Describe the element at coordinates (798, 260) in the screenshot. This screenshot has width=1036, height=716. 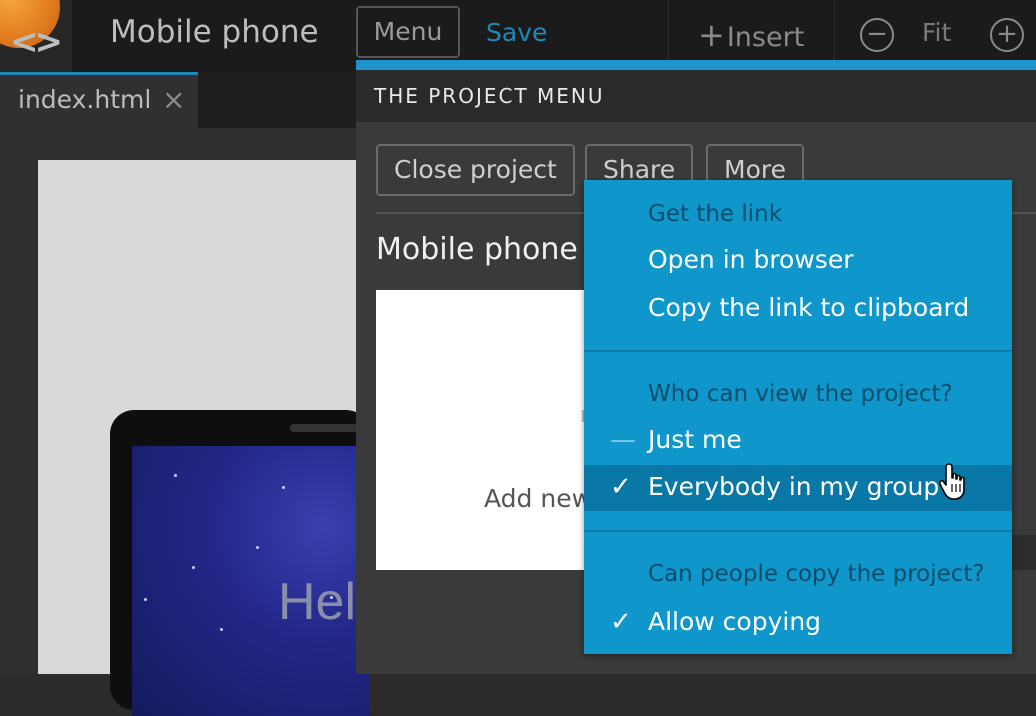
I see `open-in-browser-item: Open in browser` at that location.